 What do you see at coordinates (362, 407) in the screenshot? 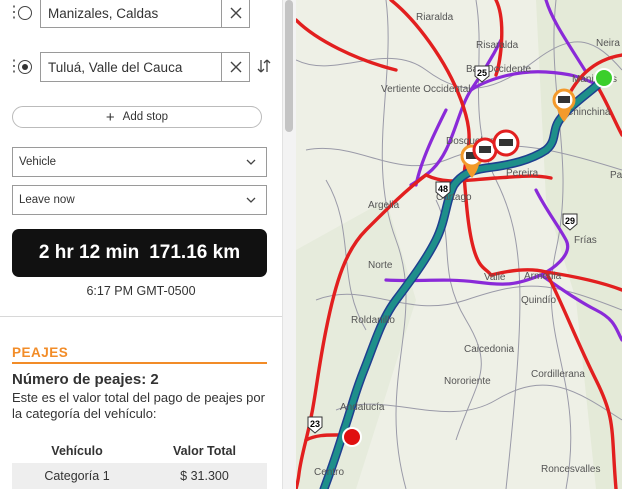
I see `map-label: Andalucía` at bounding box center [362, 407].